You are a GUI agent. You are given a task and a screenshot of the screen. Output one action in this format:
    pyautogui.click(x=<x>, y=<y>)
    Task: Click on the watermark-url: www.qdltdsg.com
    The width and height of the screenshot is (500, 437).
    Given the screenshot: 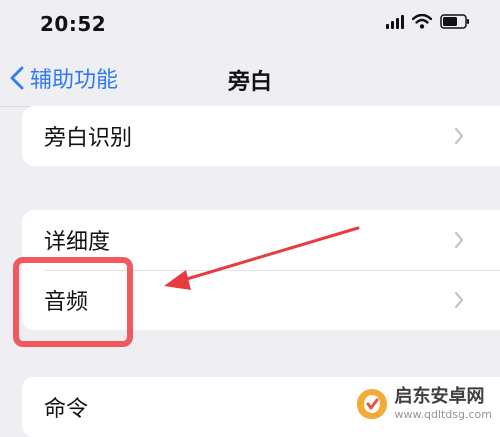 What is the action you would take?
    pyautogui.click(x=443, y=414)
    